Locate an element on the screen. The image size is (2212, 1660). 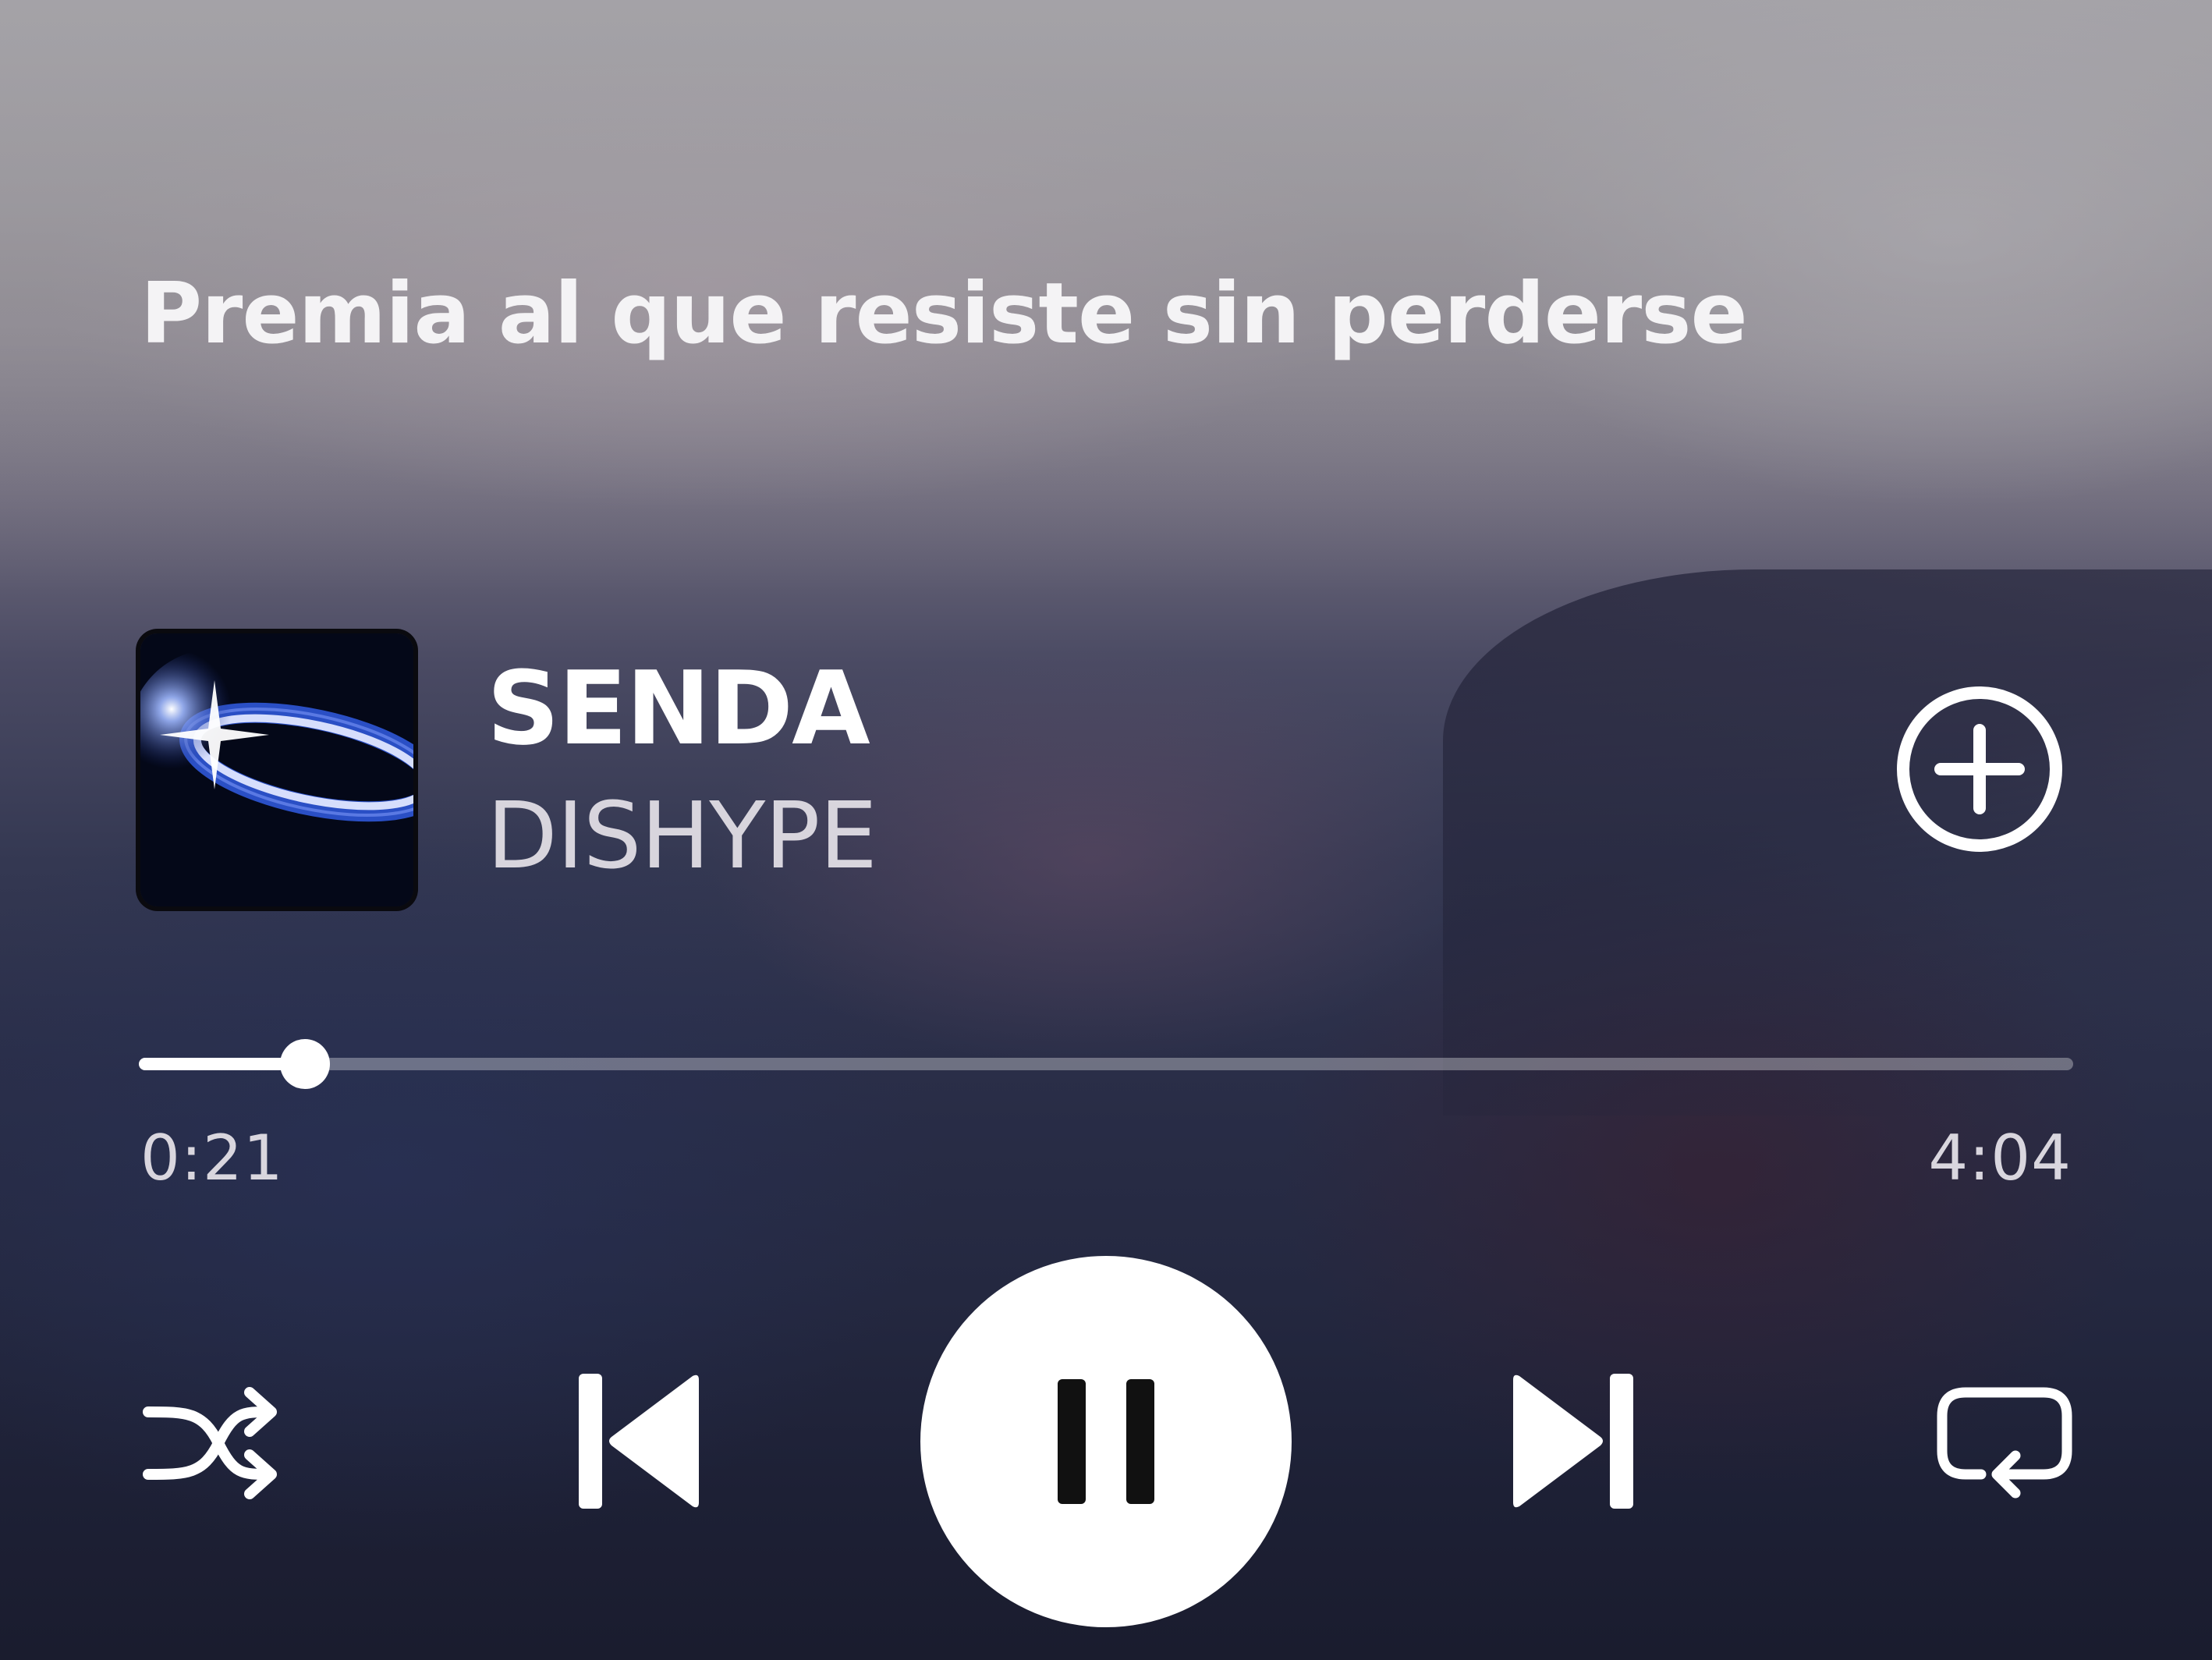
progress-track is located at coordinates (1106, 1064).